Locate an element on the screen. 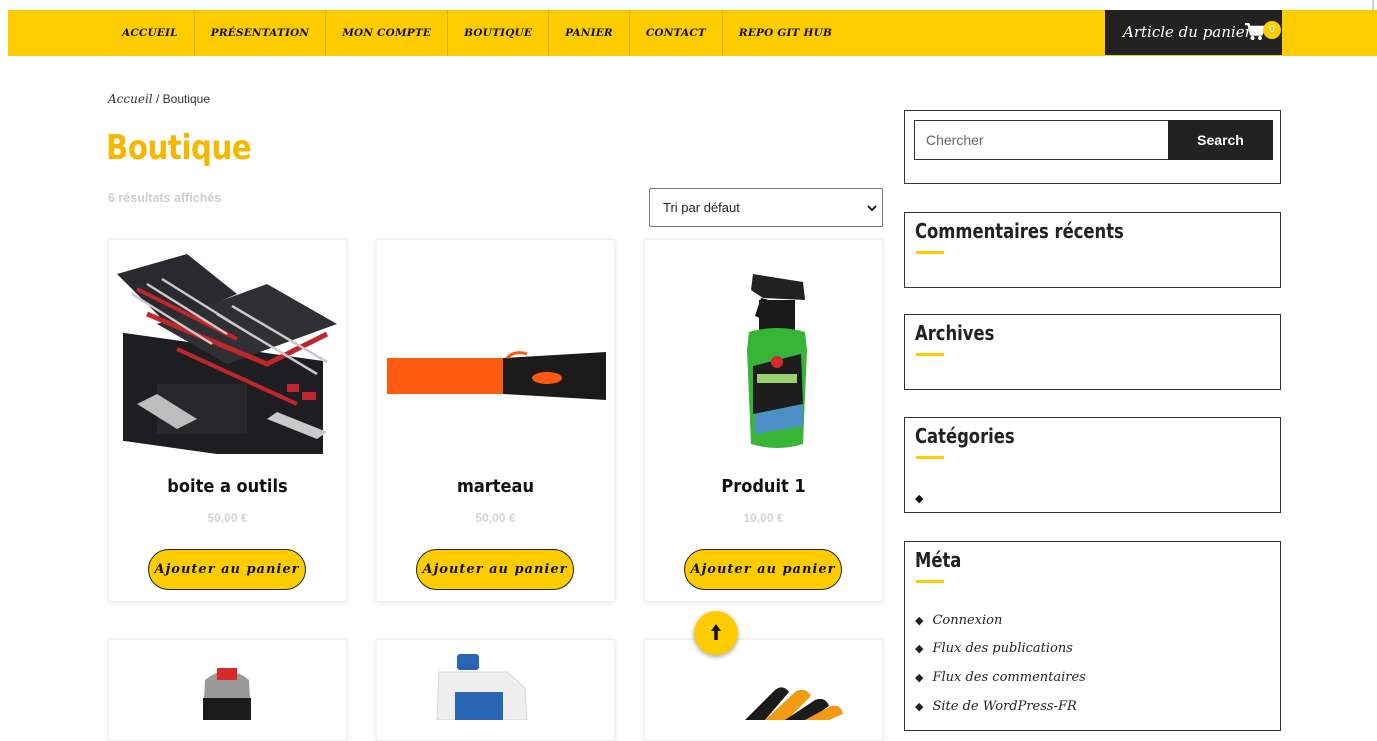 The height and width of the screenshot is (741, 1377). product-image-screwdrivers is located at coordinates (763, 680).